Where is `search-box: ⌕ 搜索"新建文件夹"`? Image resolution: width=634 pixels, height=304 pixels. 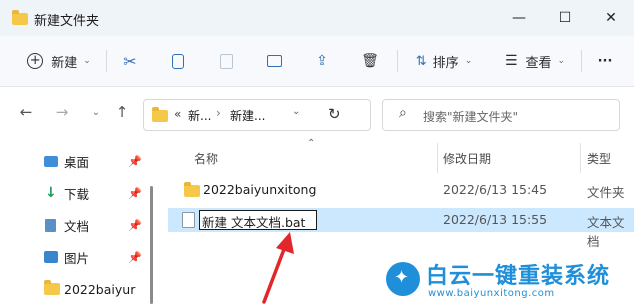 search-box: ⌕ 搜索"新建文件夹" is located at coordinates (501, 115).